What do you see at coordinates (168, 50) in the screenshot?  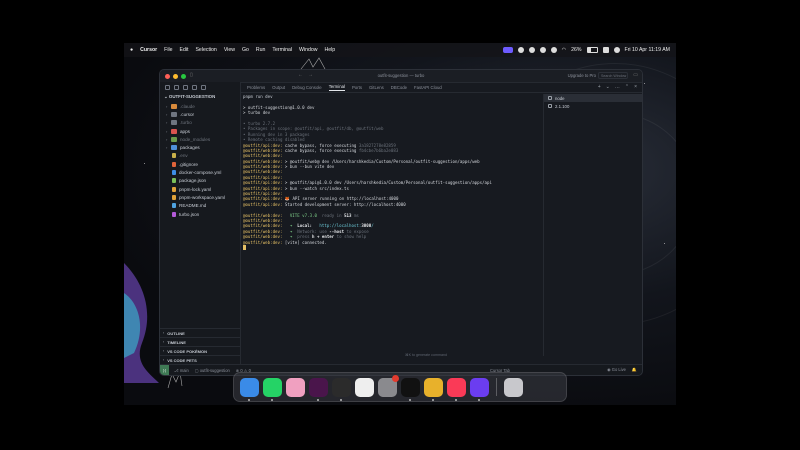 I see `menu-file: File` at bounding box center [168, 50].